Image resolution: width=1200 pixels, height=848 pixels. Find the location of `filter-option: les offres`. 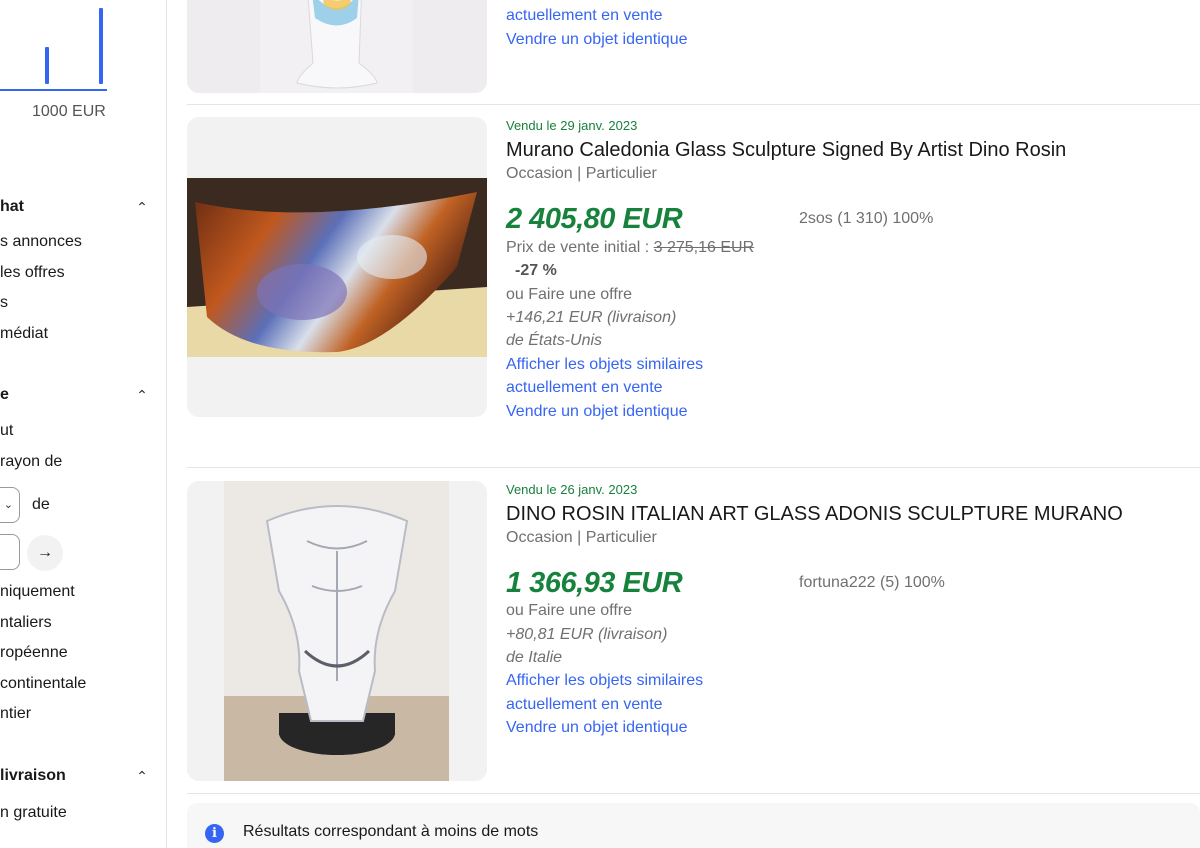

filter-option: les offres is located at coordinates (32, 273).